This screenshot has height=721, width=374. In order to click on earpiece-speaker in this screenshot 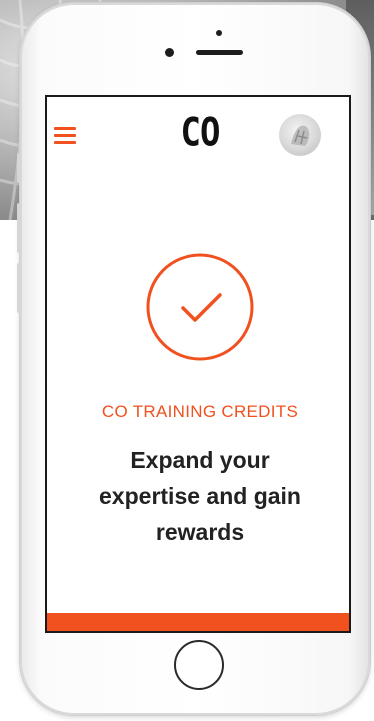, I will do `click(219, 52)`.